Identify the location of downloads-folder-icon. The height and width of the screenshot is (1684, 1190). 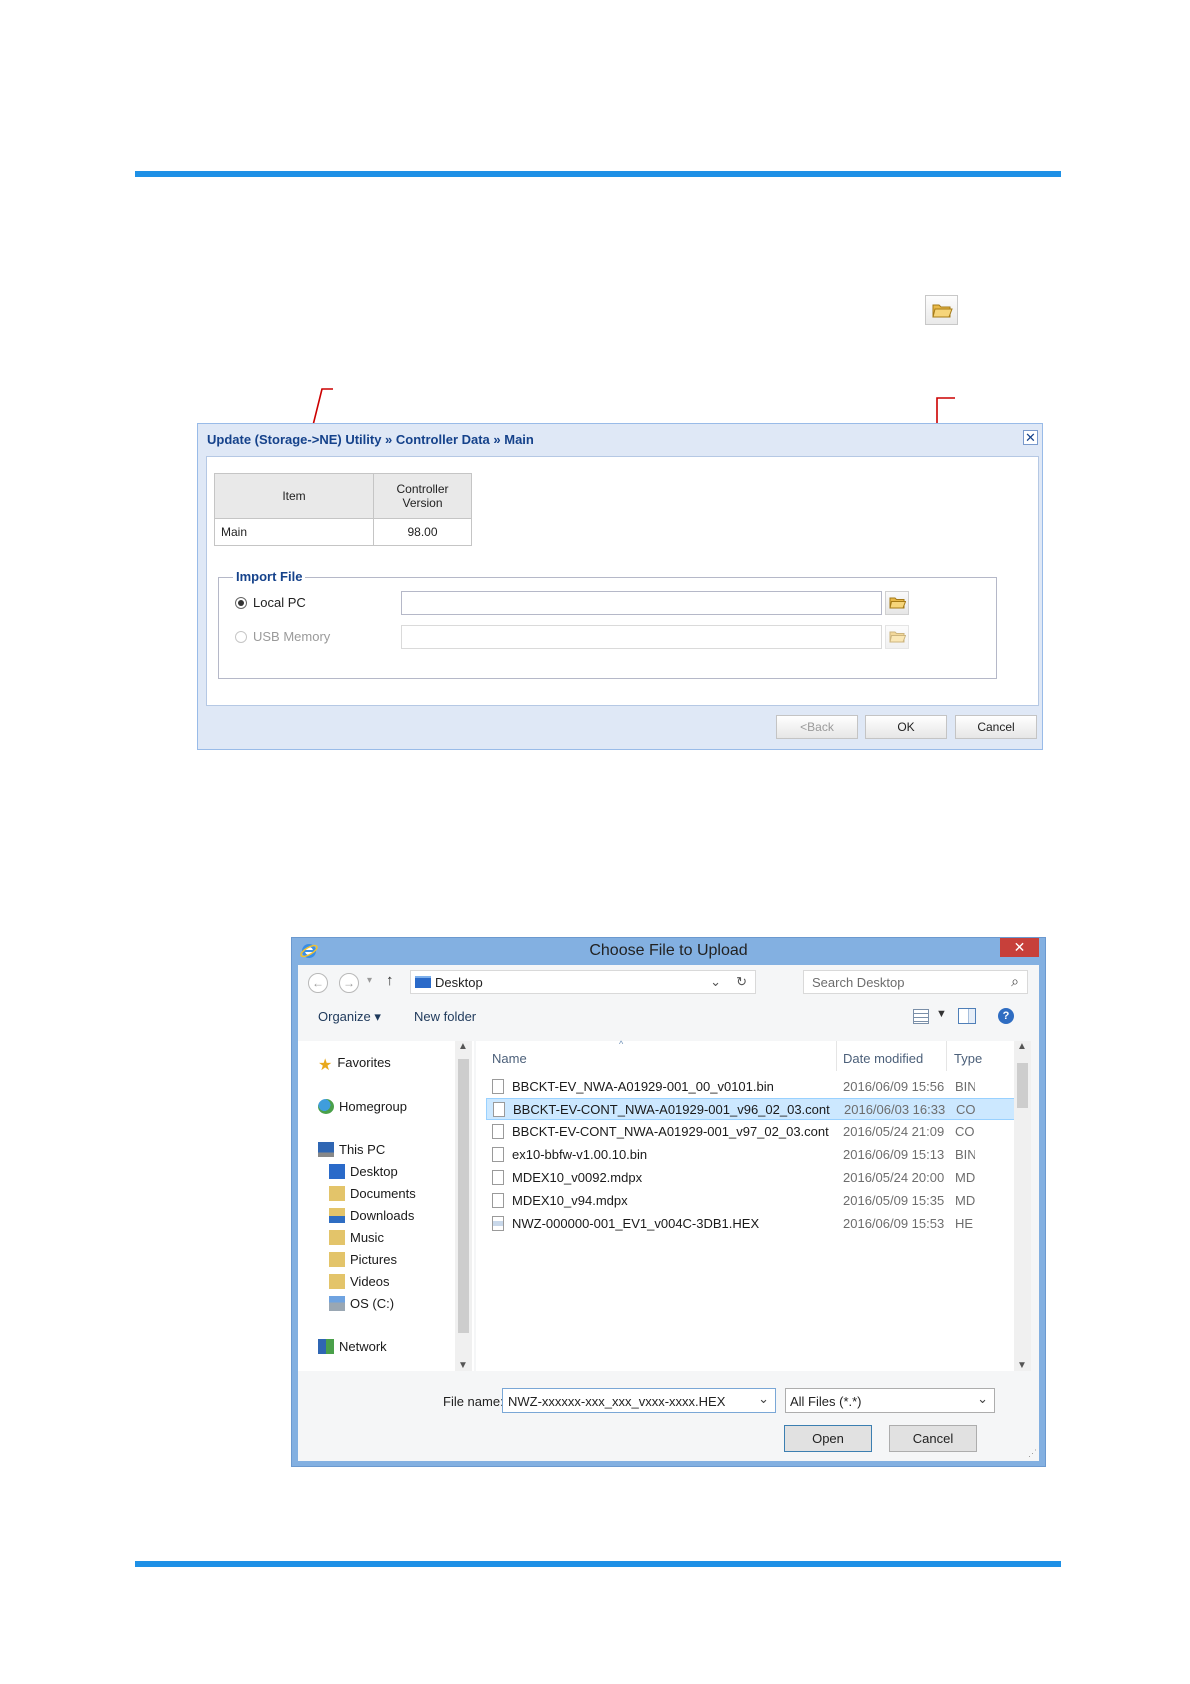
(337, 1215).